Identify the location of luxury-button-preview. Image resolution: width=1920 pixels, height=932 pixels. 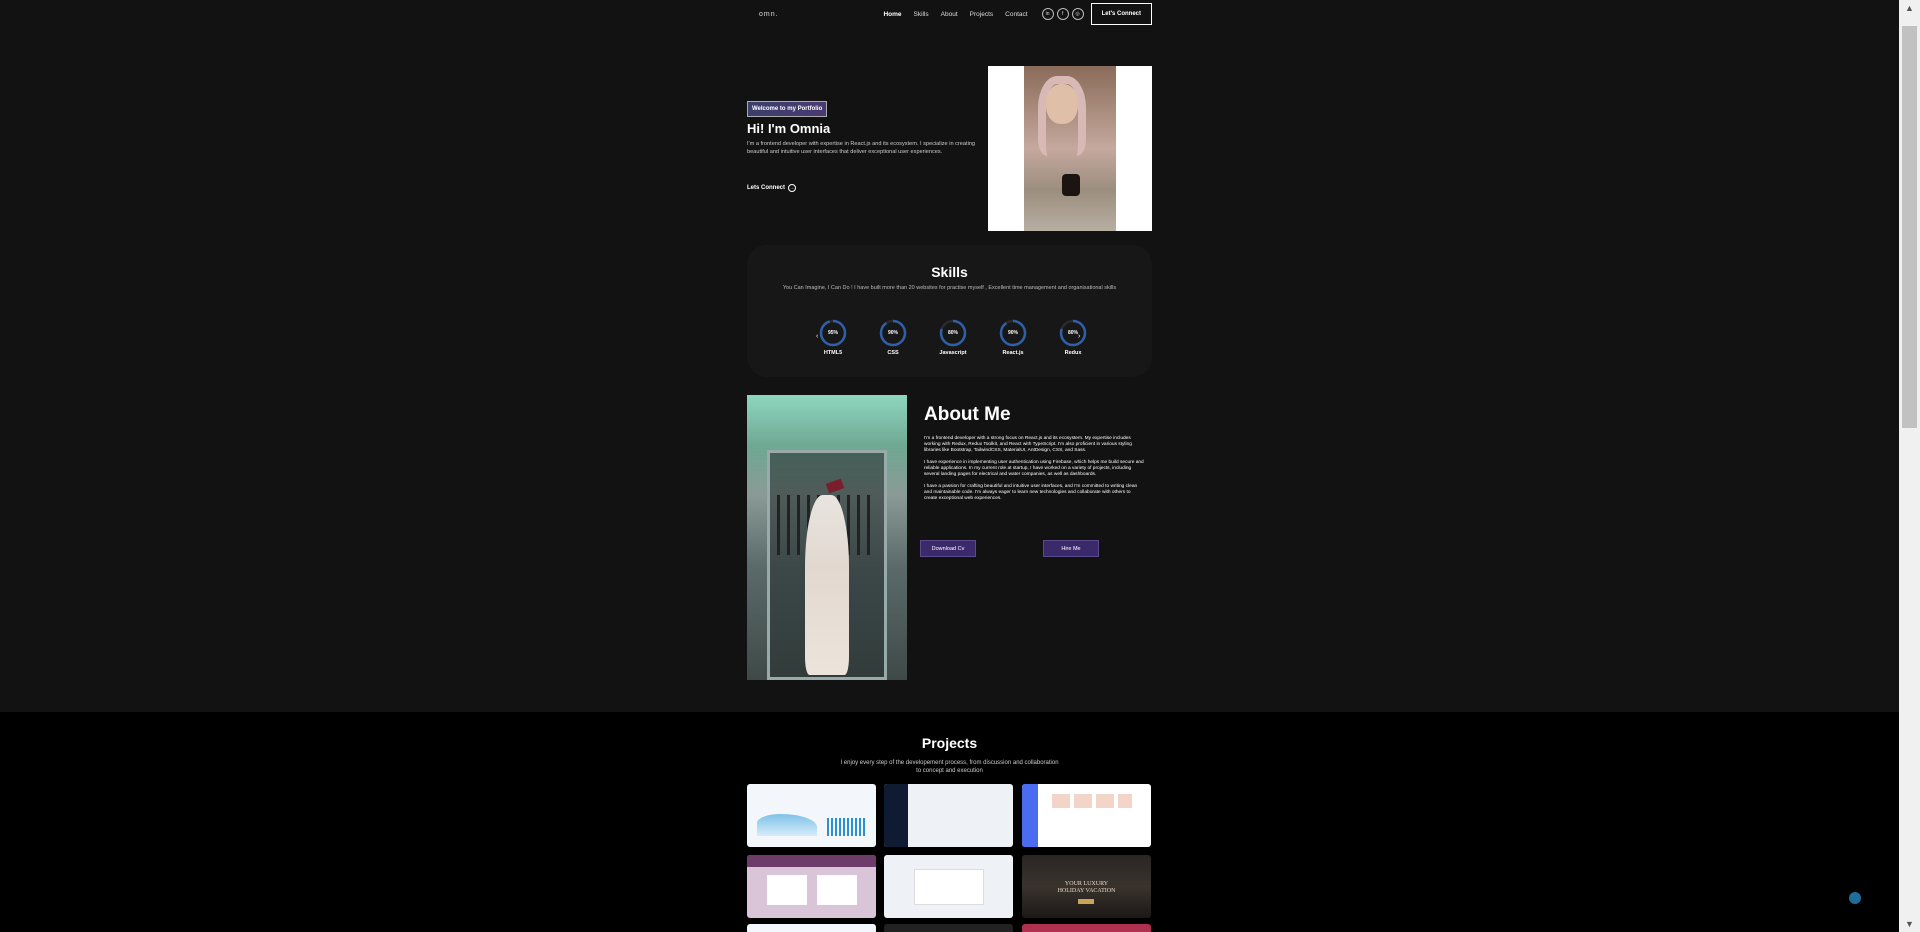
(1086, 901).